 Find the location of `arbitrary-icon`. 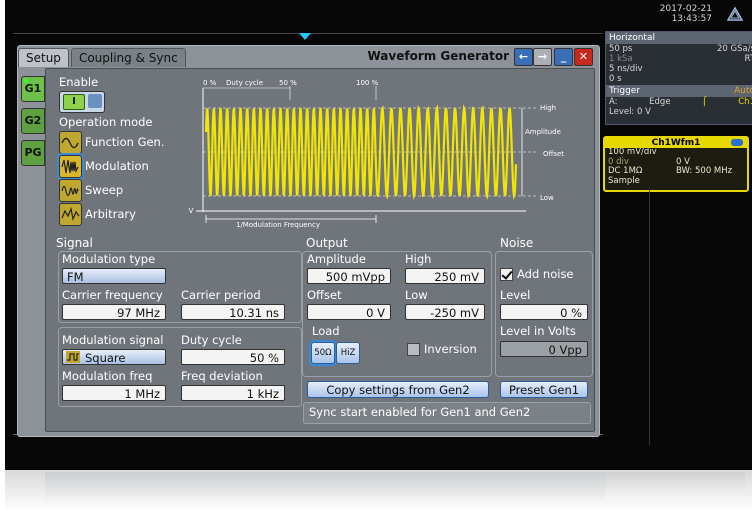

arbitrary-icon is located at coordinates (70, 214).